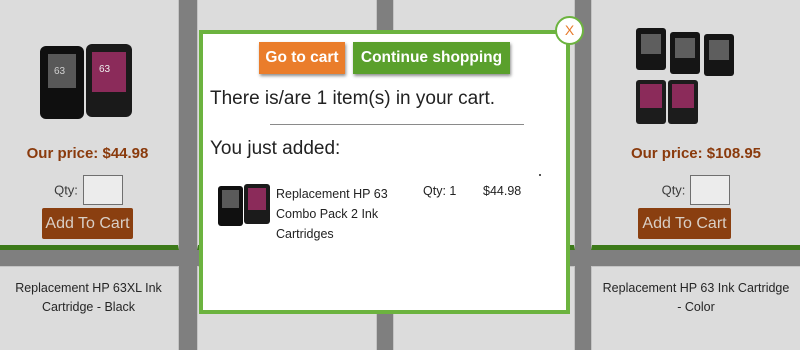 The image size is (800, 350). I want to click on product-price: Our price: $44.98, so click(87, 153).